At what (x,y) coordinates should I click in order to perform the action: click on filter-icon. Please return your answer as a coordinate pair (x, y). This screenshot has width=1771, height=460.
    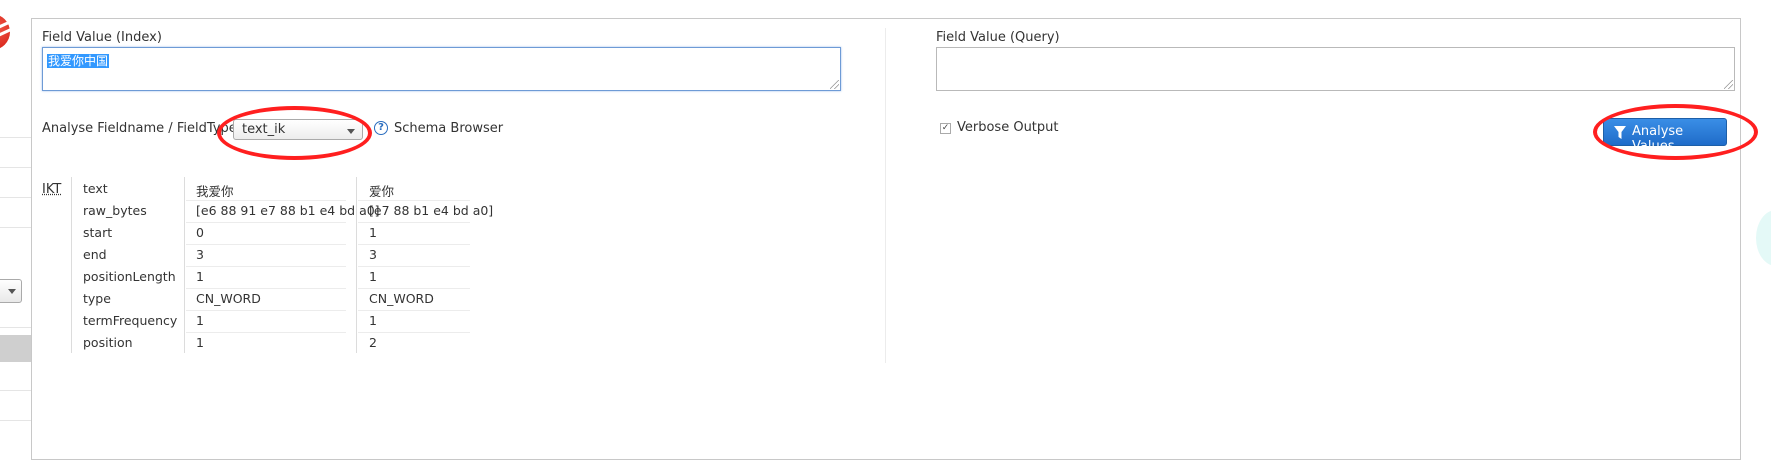
    Looking at the image, I should click on (1620, 132).